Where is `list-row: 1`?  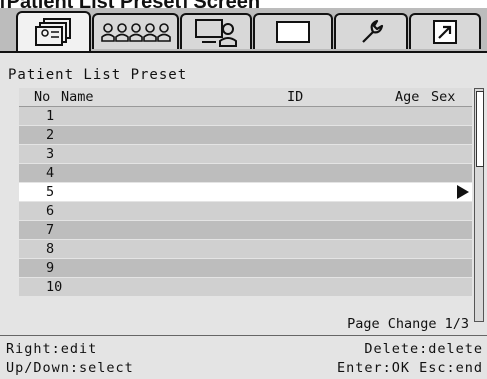 list-row: 1 is located at coordinates (245, 116).